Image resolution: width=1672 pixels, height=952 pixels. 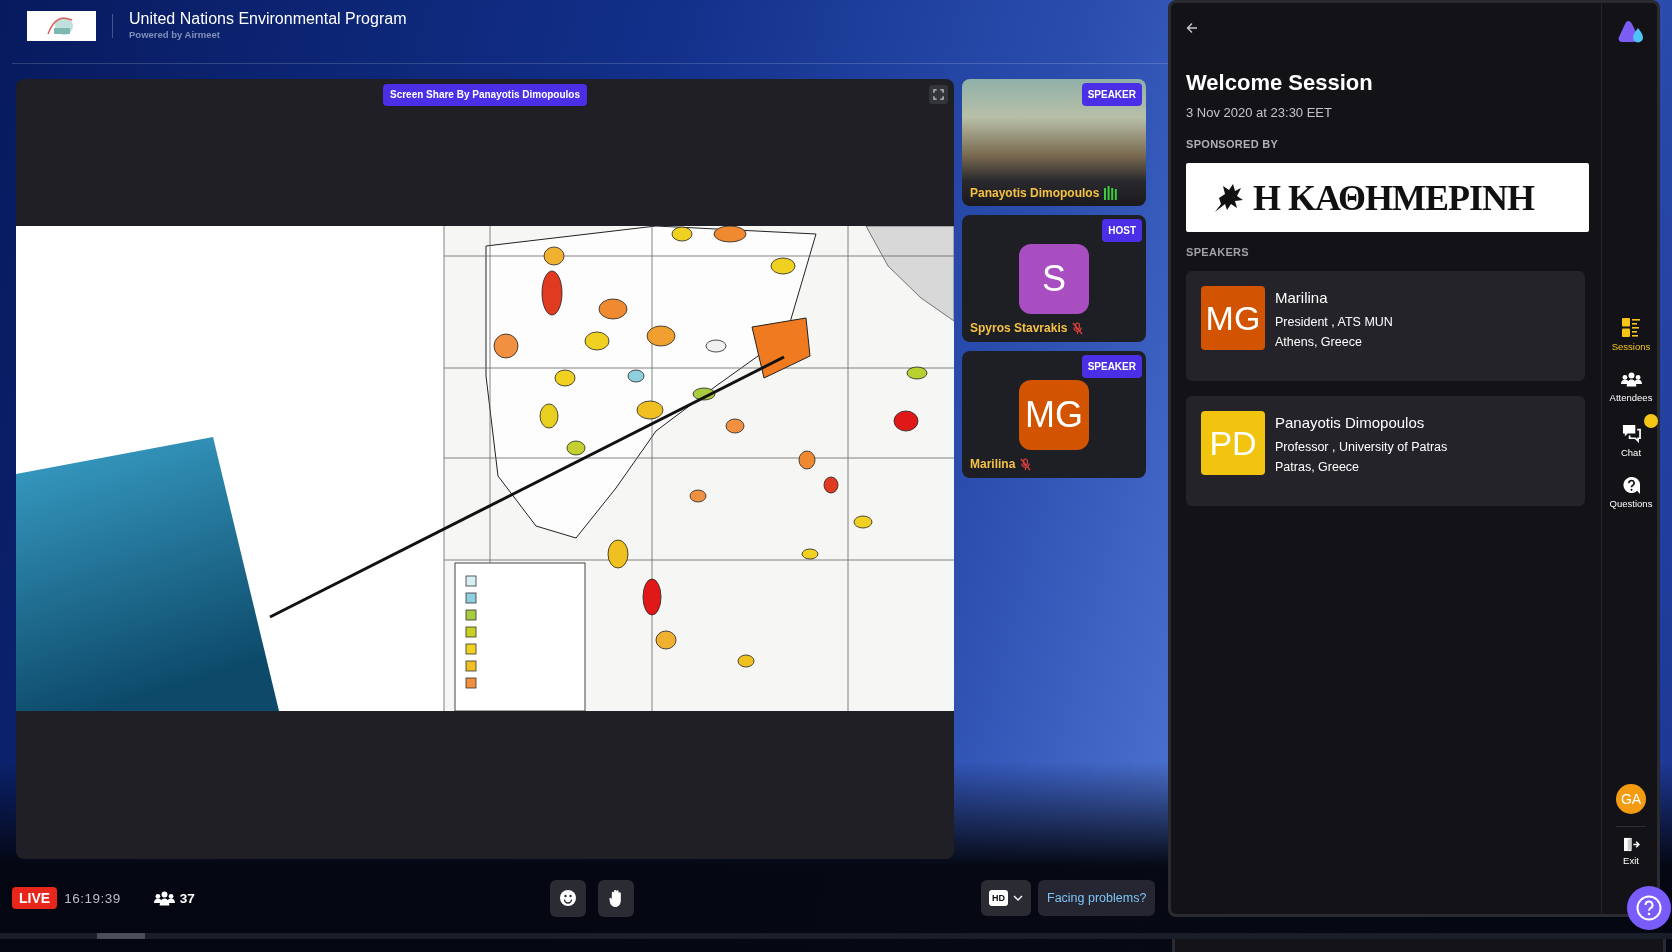 I want to click on smiley-icon, so click(x=568, y=898).